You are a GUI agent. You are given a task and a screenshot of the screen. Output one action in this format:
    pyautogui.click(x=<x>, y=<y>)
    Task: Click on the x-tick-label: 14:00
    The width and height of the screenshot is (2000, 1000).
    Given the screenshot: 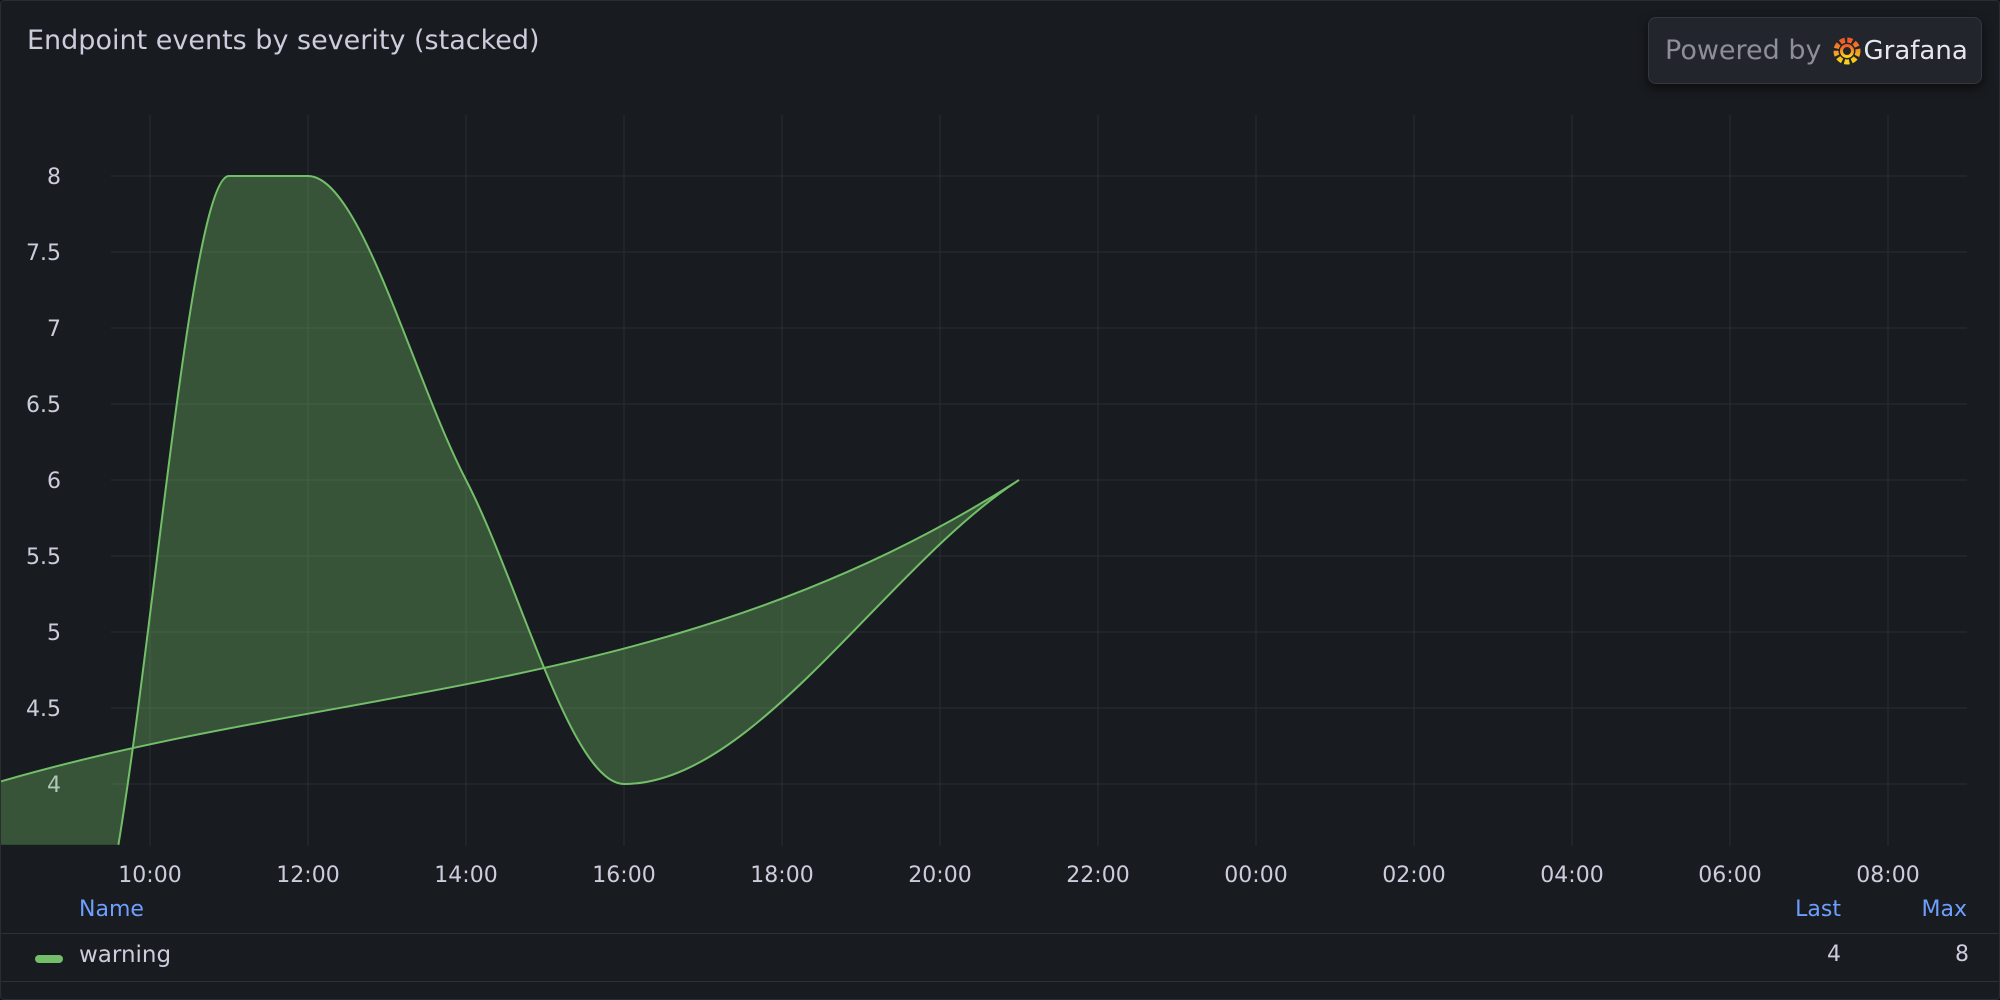 What is the action you would take?
    pyautogui.click(x=465, y=875)
    